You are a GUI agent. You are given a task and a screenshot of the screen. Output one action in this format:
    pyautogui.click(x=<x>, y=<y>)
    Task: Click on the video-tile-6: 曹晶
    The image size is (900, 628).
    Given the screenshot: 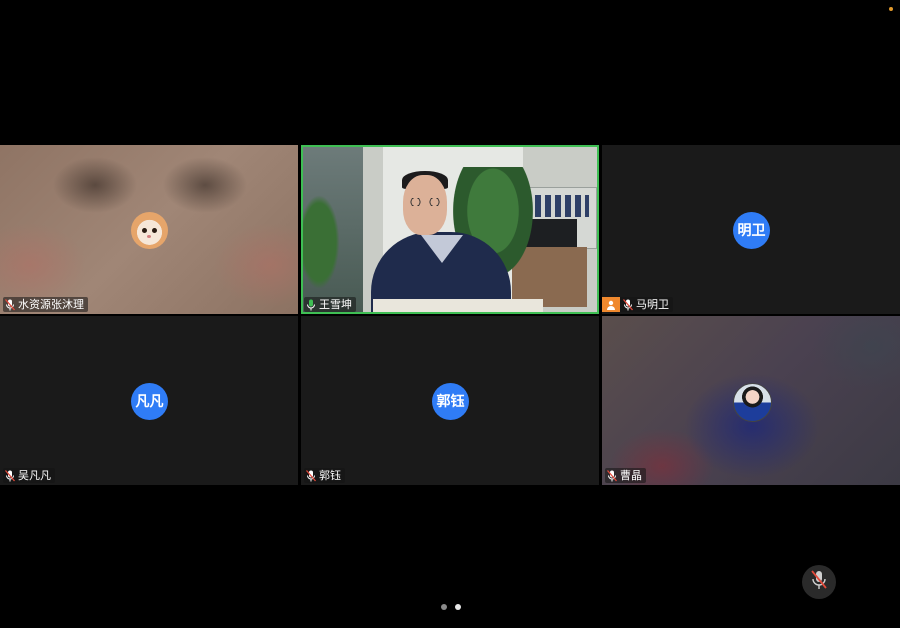 What is the action you would take?
    pyautogui.click(x=751, y=400)
    